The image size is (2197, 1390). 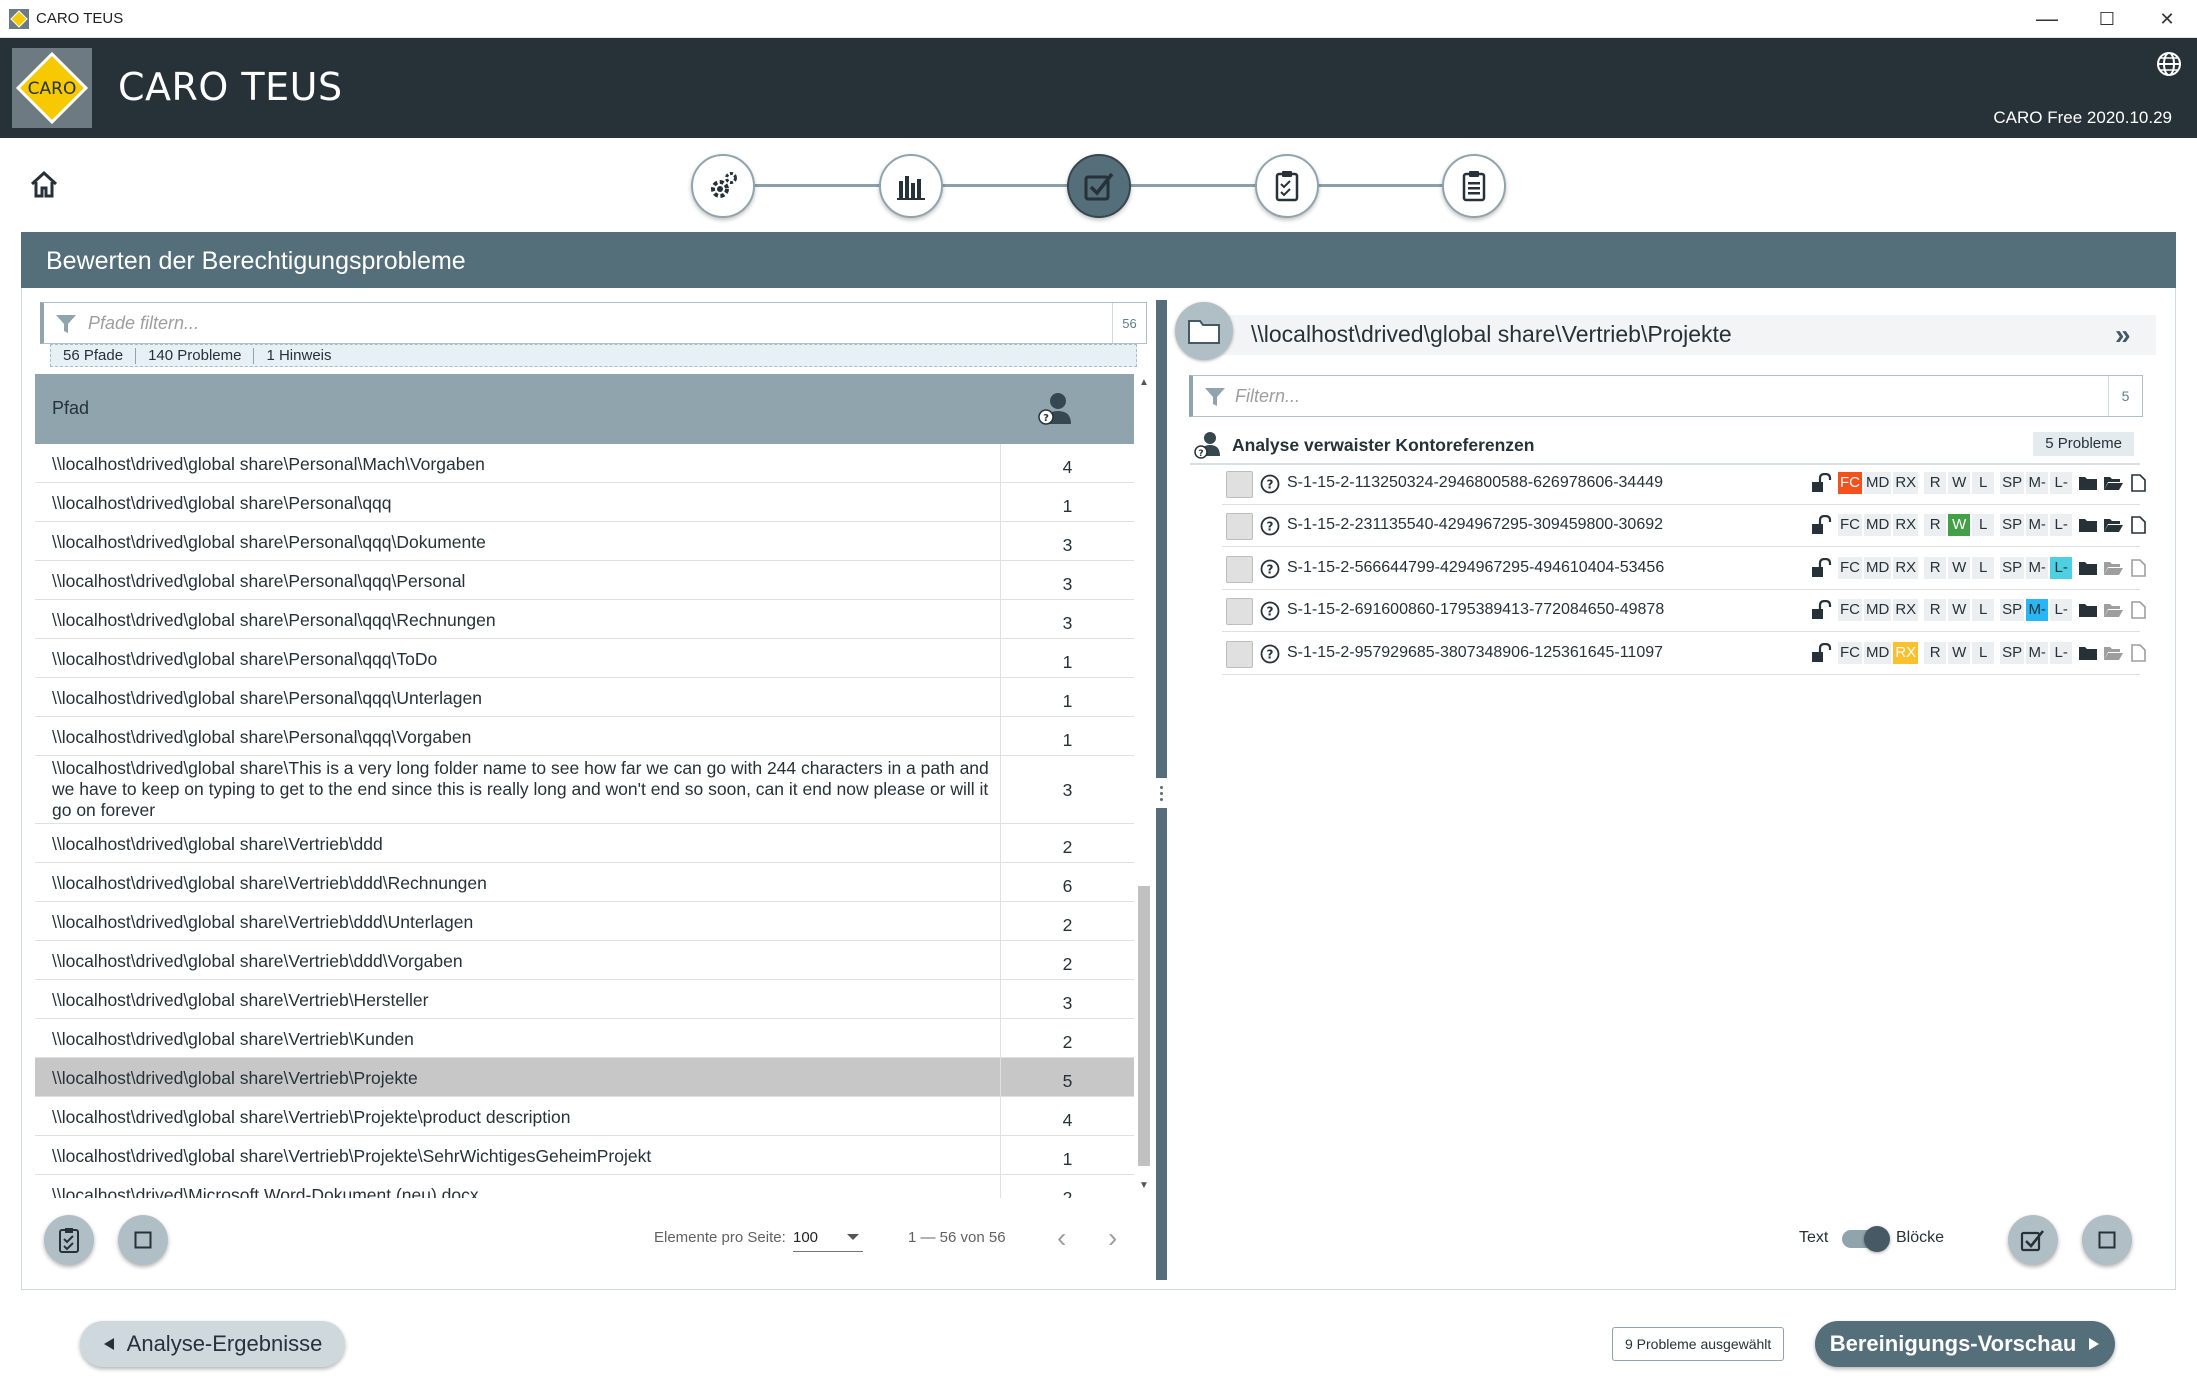 What do you see at coordinates (1112, 1238) in the screenshot?
I see `next-page-button: ›` at bounding box center [1112, 1238].